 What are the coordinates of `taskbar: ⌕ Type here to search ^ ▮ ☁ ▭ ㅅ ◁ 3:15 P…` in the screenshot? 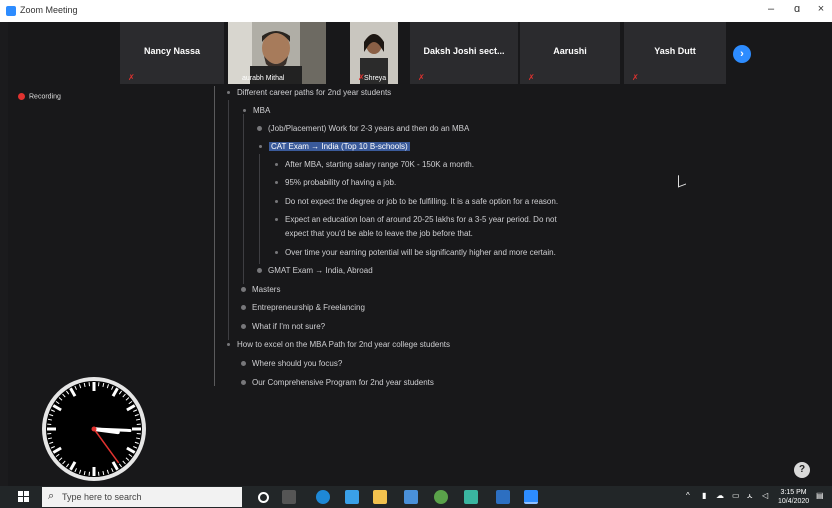 It's located at (416, 497).